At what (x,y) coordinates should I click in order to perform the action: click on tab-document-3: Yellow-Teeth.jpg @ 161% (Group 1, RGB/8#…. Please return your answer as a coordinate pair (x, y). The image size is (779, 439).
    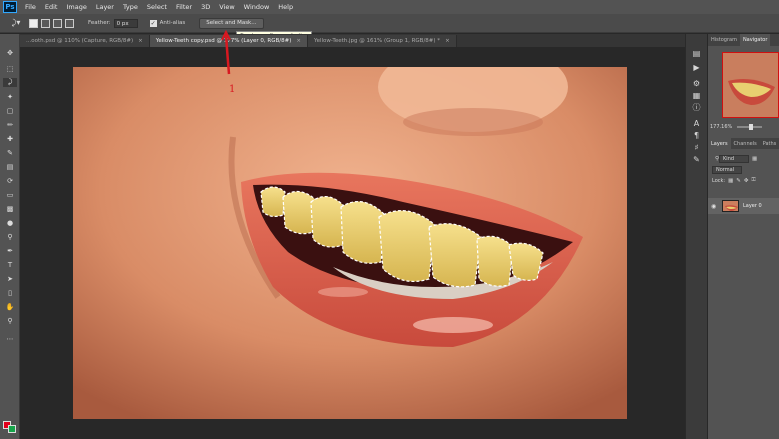
    Looking at the image, I should click on (382, 41).